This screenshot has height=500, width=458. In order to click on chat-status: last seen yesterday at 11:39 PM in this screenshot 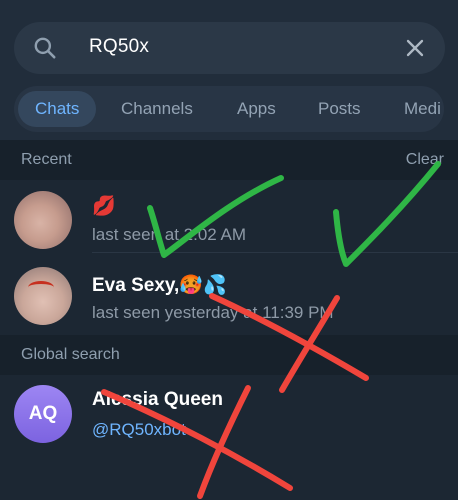, I will do `click(213, 312)`.